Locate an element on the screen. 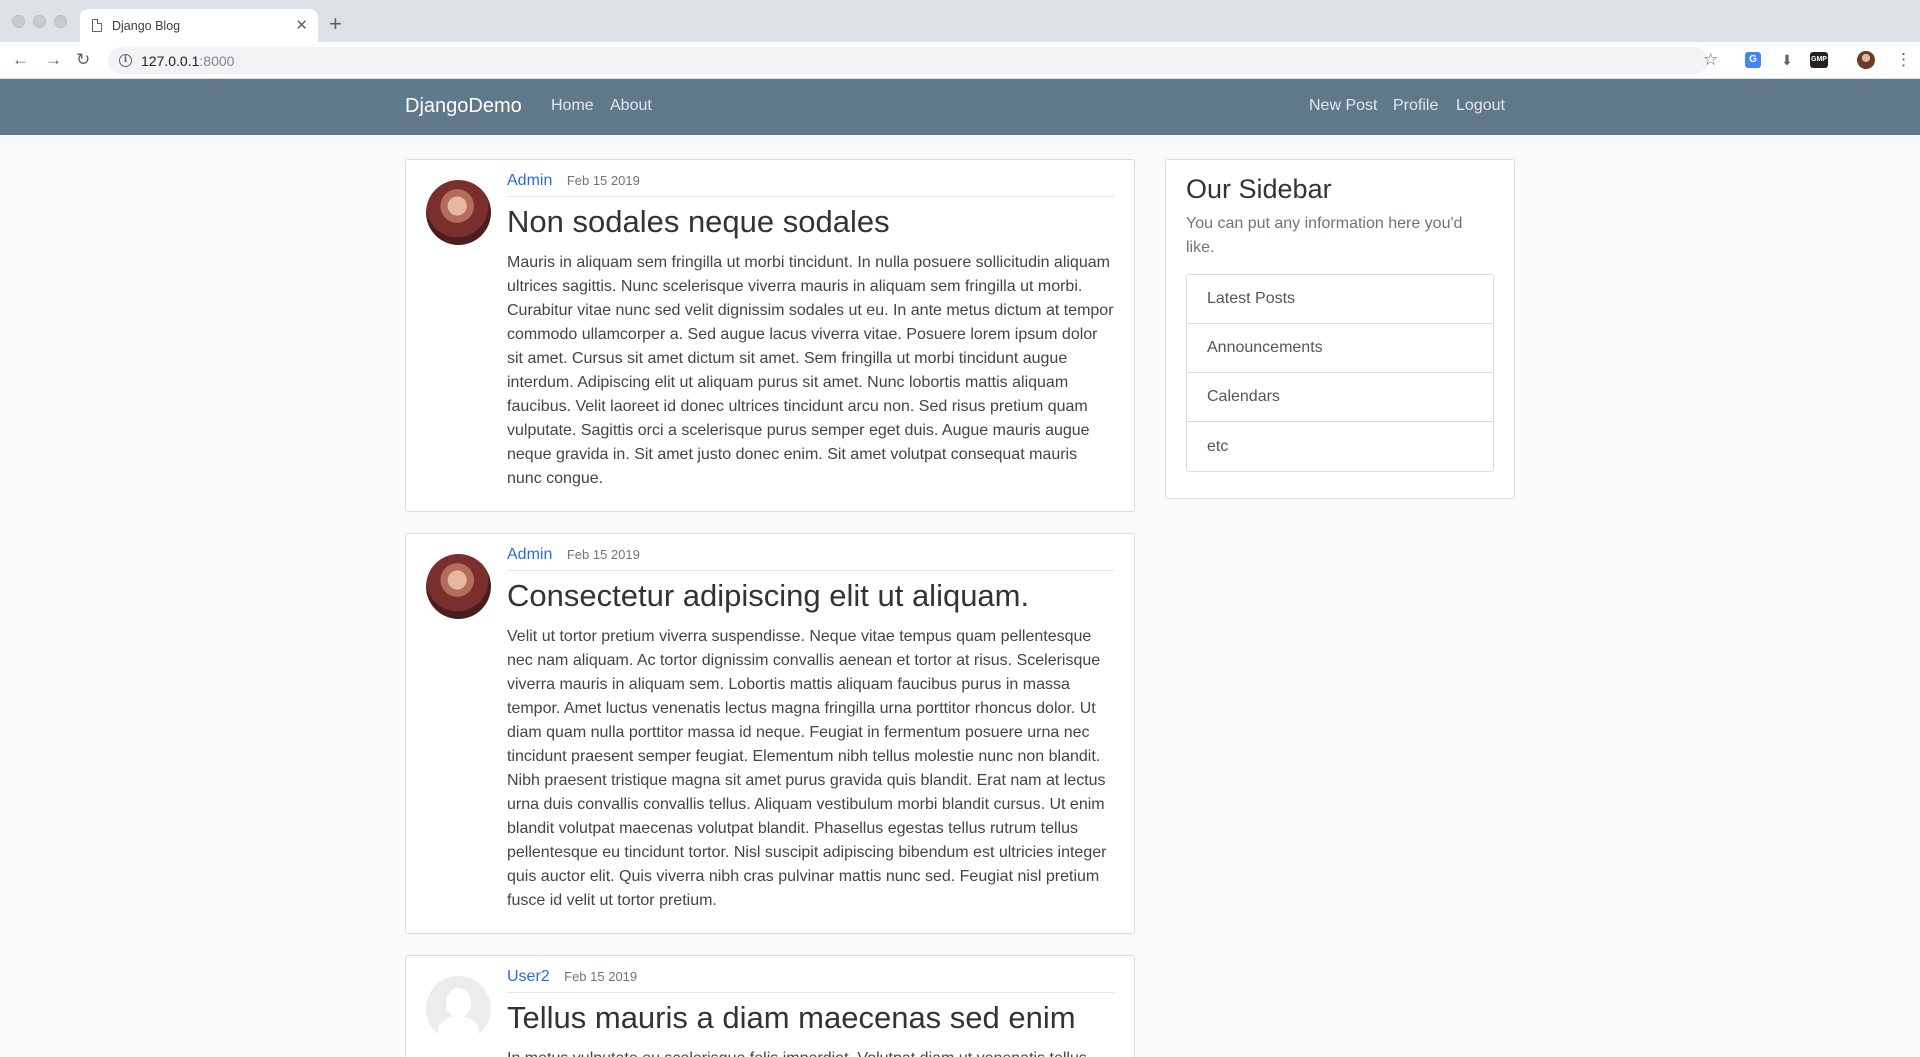 The height and width of the screenshot is (1057, 1920). browser-toolbar: ← → ↻ i 127.0.0.1:8000 ☆ G ⬇ GMP ⋮ is located at coordinates (960, 60).